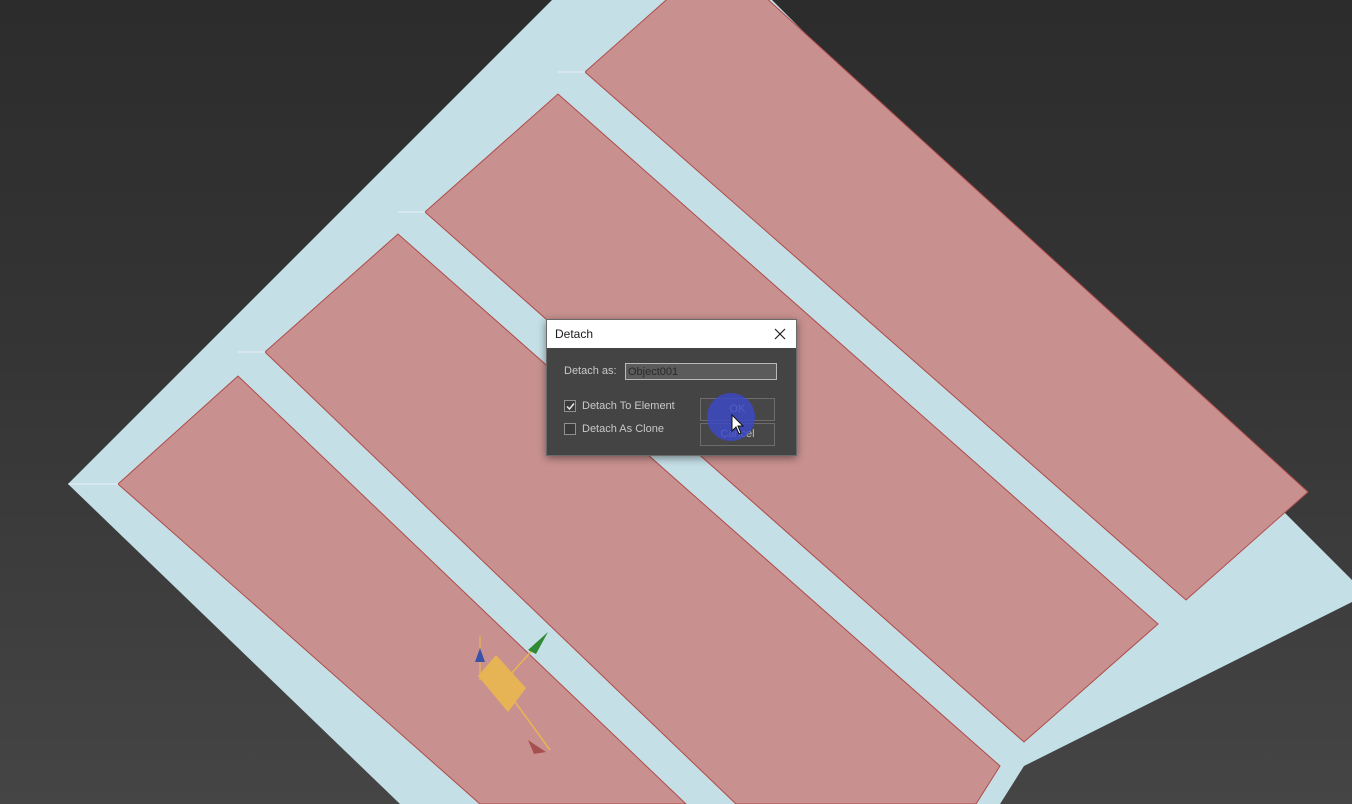 The width and height of the screenshot is (1352, 804). Describe the element at coordinates (701, 371) in the screenshot. I see `detach-as-input` at that location.